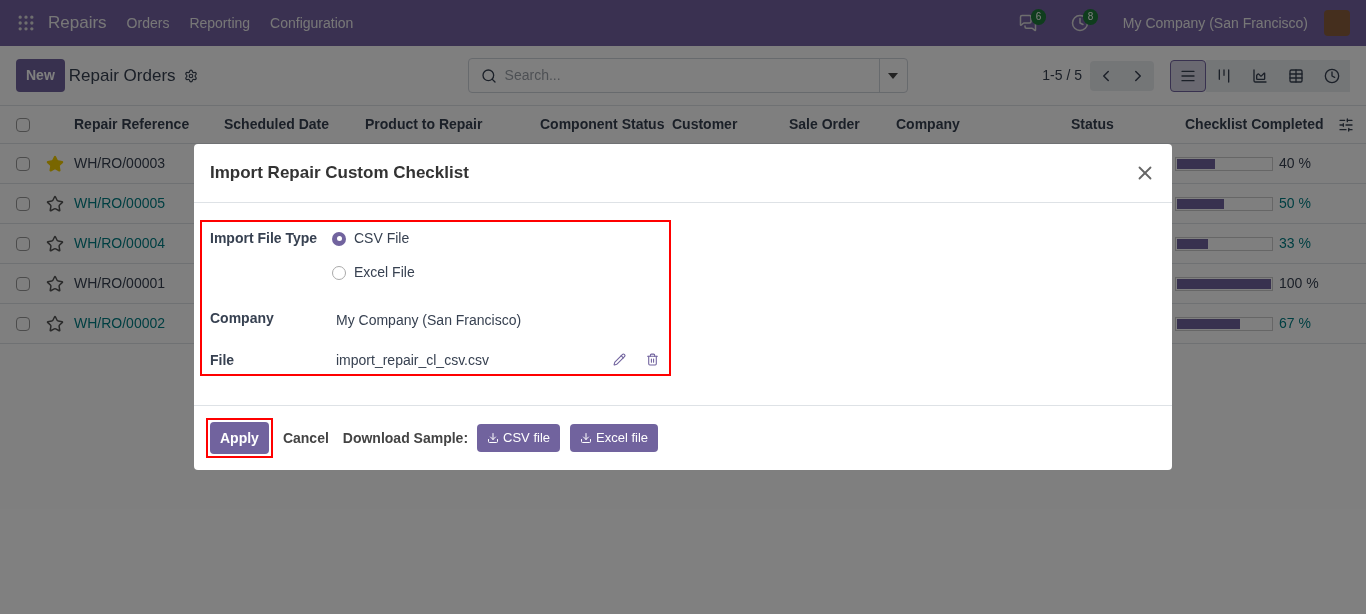 The height and width of the screenshot is (614, 1366). I want to click on edit-icon, so click(619, 359).